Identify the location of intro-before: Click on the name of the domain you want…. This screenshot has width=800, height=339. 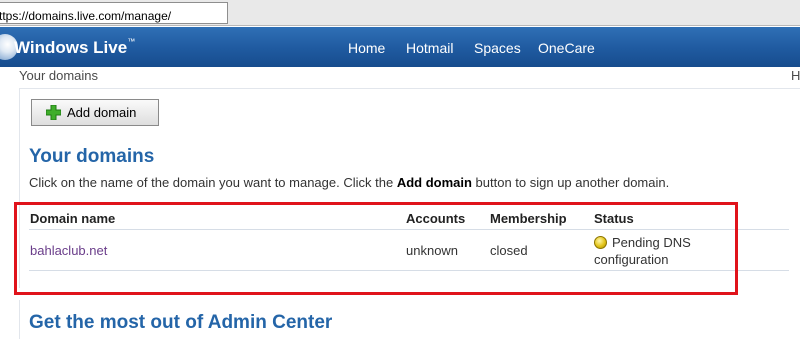
(213, 182).